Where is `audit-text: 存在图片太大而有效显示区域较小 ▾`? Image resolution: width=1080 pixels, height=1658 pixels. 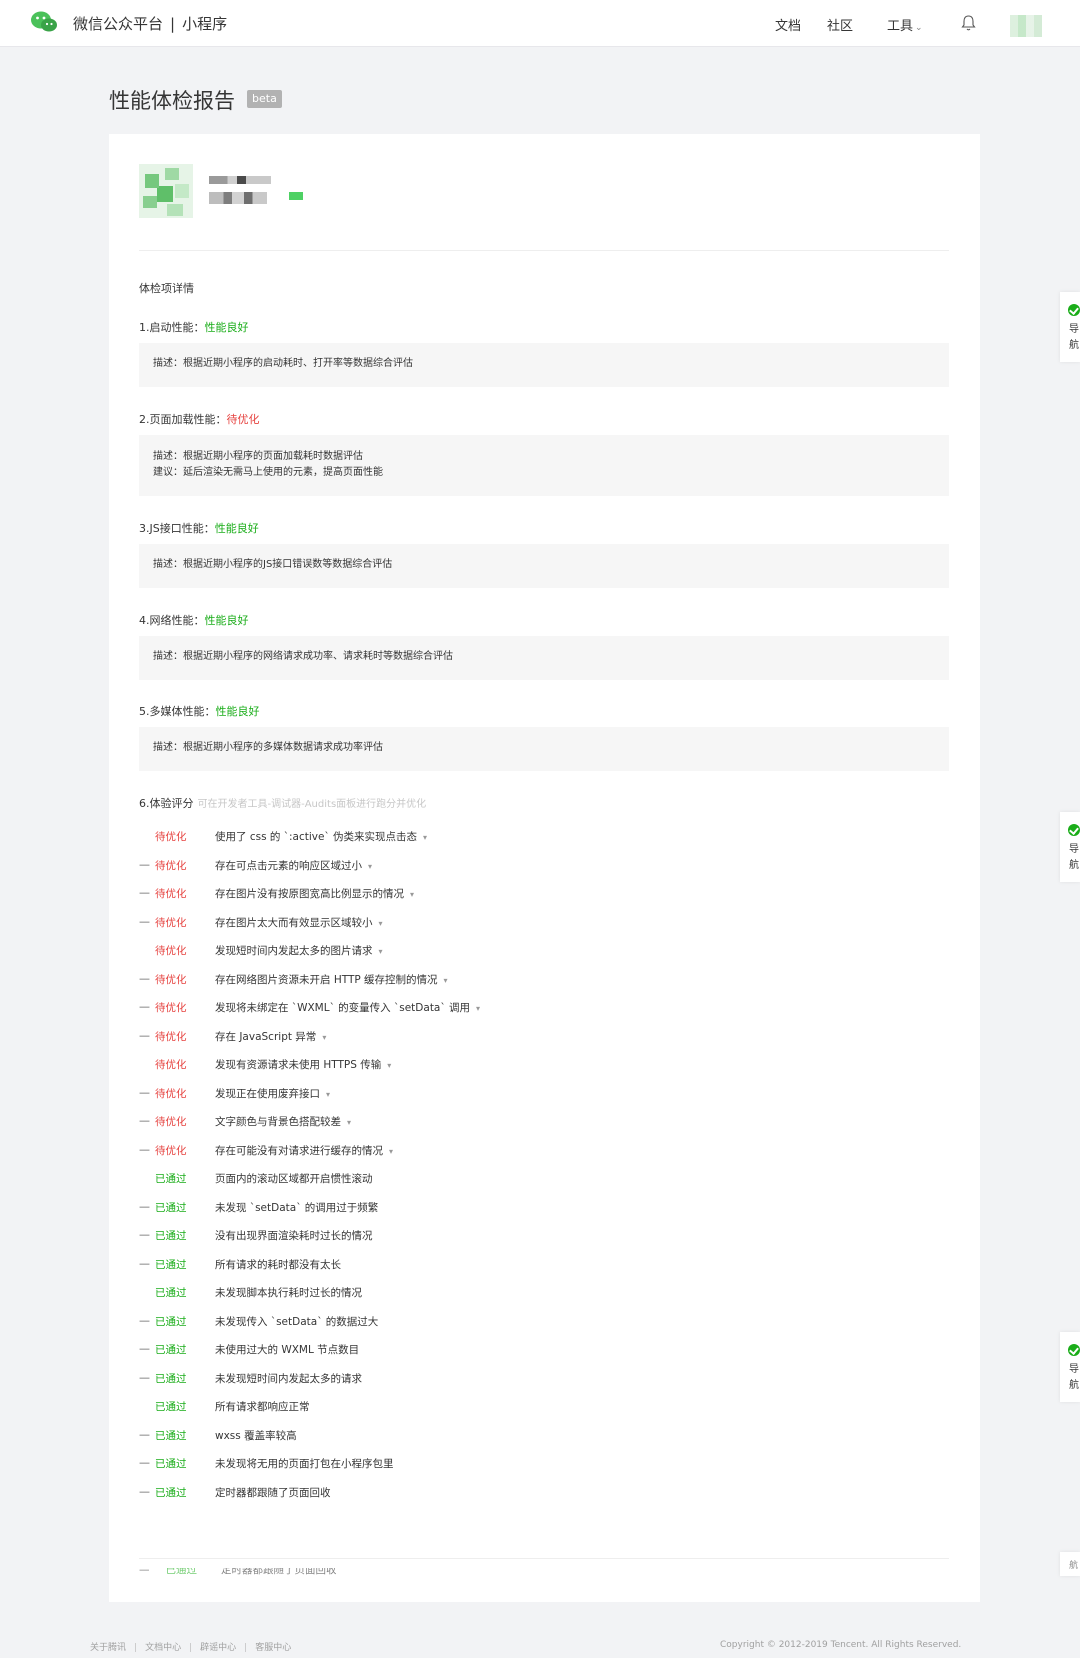
audit-text: 存在图片太大而有效显示区域较小 ▾ is located at coordinates (299, 922).